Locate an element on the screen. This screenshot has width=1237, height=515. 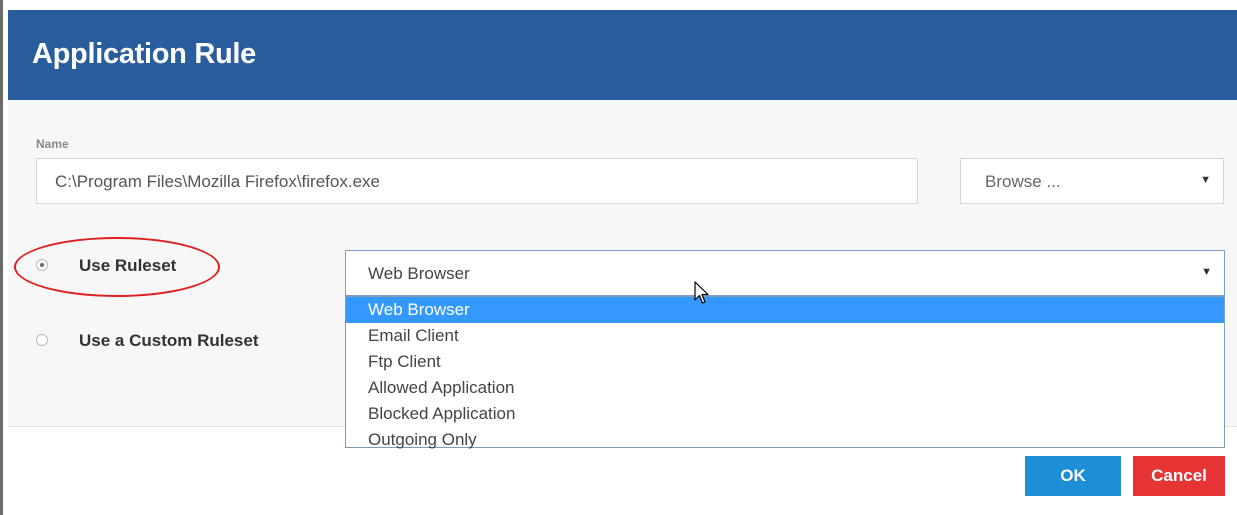
use-custom-ruleset-radio is located at coordinates (42, 340).